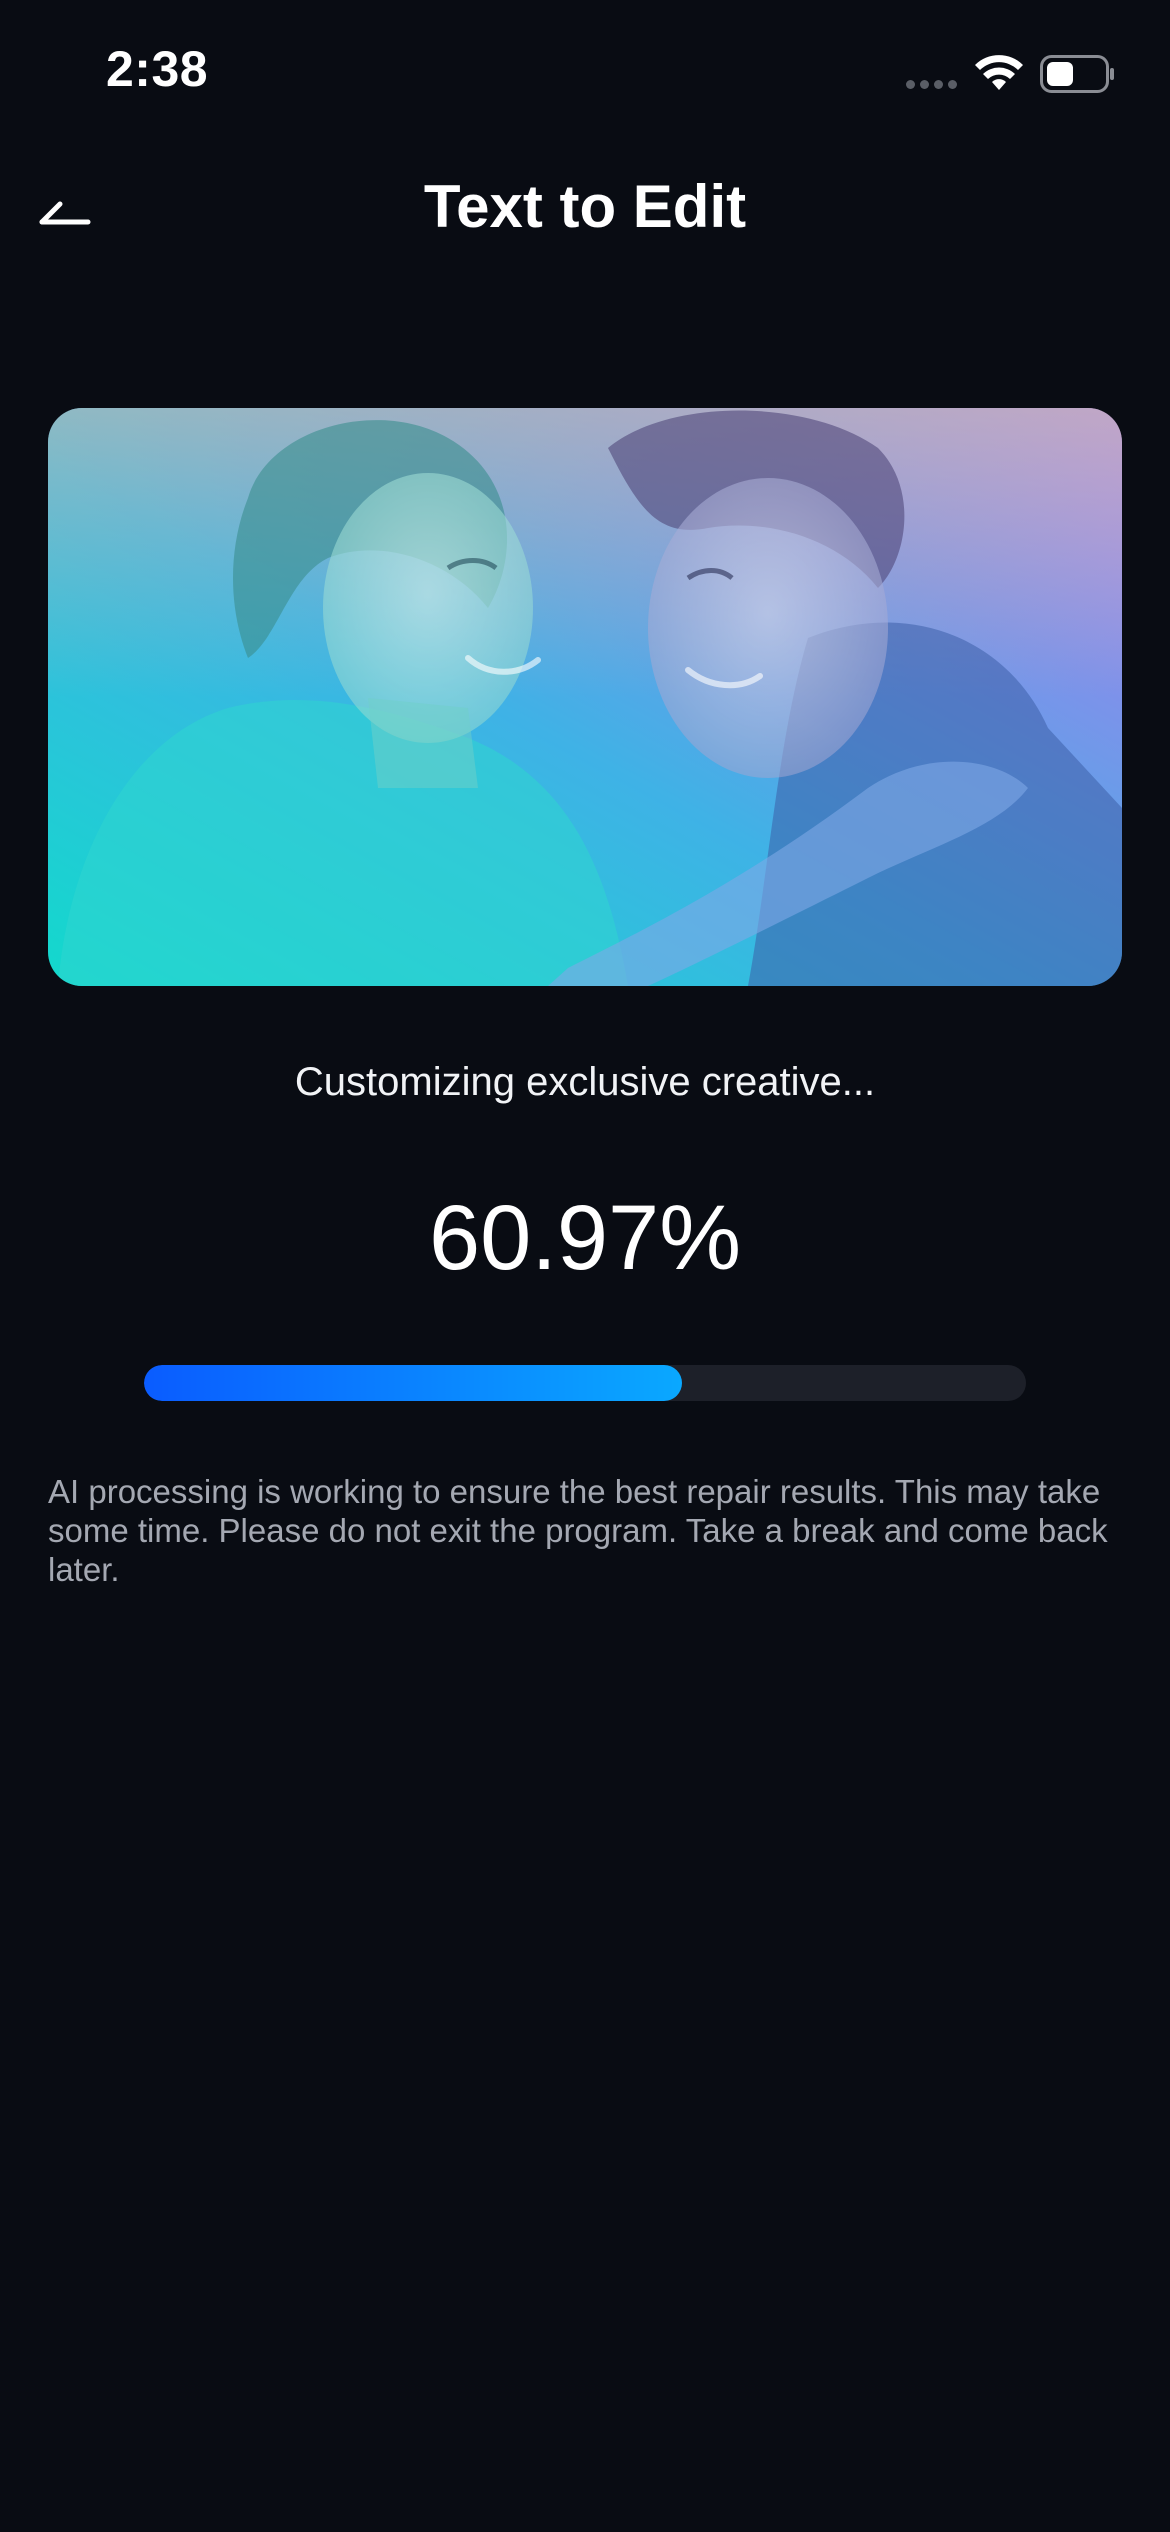 The image size is (1170, 2532). Describe the element at coordinates (585, 1238) in the screenshot. I see `progress-percentage: 60.97%` at that location.